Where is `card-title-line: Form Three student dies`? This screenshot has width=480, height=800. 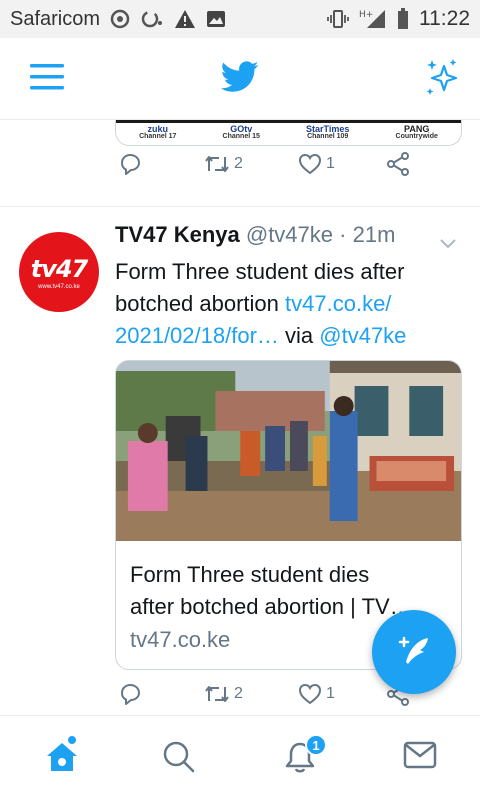 card-title-line: Form Three student dies is located at coordinates (250, 574).